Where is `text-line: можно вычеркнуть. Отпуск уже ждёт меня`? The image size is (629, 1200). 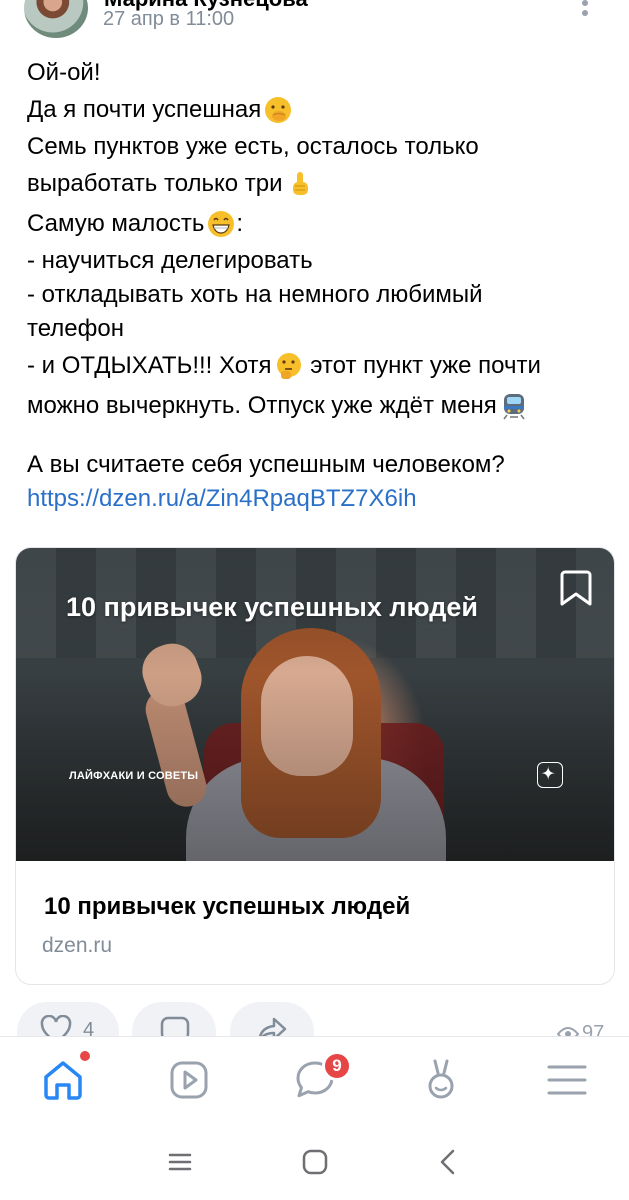
text-line: можно вычеркнуть. Отпуск уже ждёт меня is located at coordinates (317, 406).